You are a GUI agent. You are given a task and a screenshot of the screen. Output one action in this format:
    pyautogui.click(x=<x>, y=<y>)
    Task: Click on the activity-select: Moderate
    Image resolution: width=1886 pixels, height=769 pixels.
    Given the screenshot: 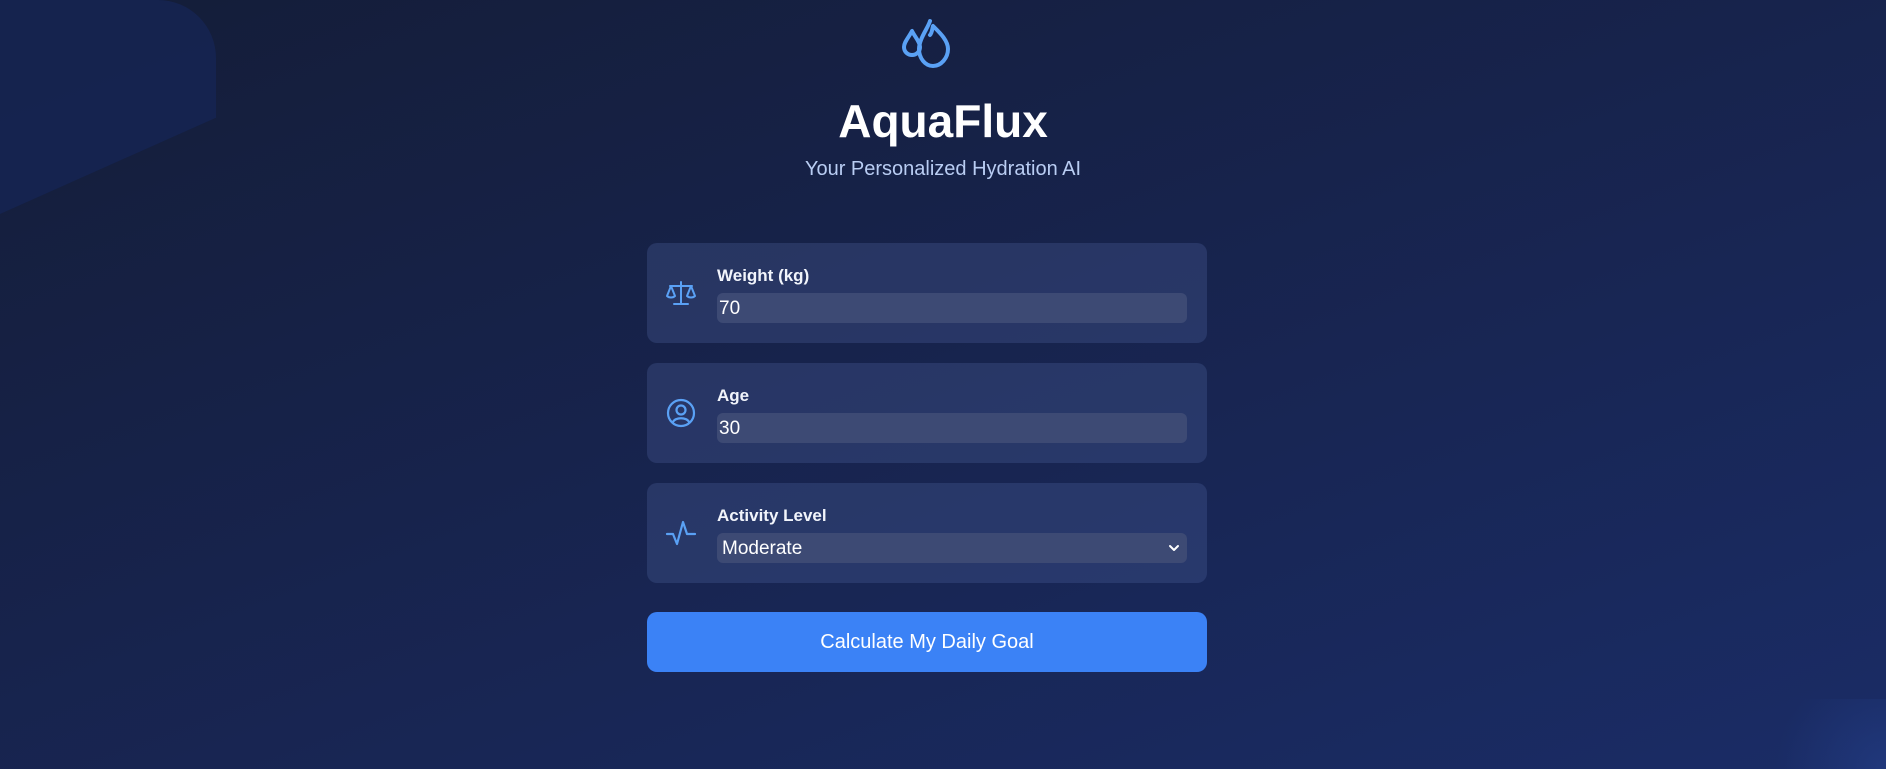 What is the action you would take?
    pyautogui.click(x=952, y=548)
    